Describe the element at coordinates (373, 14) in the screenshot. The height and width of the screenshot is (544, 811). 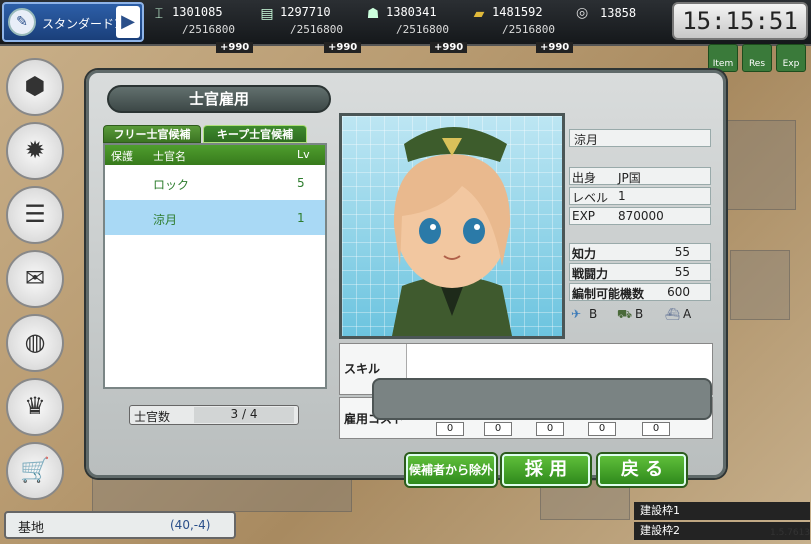
I see `ammo-icon: ☗` at that location.